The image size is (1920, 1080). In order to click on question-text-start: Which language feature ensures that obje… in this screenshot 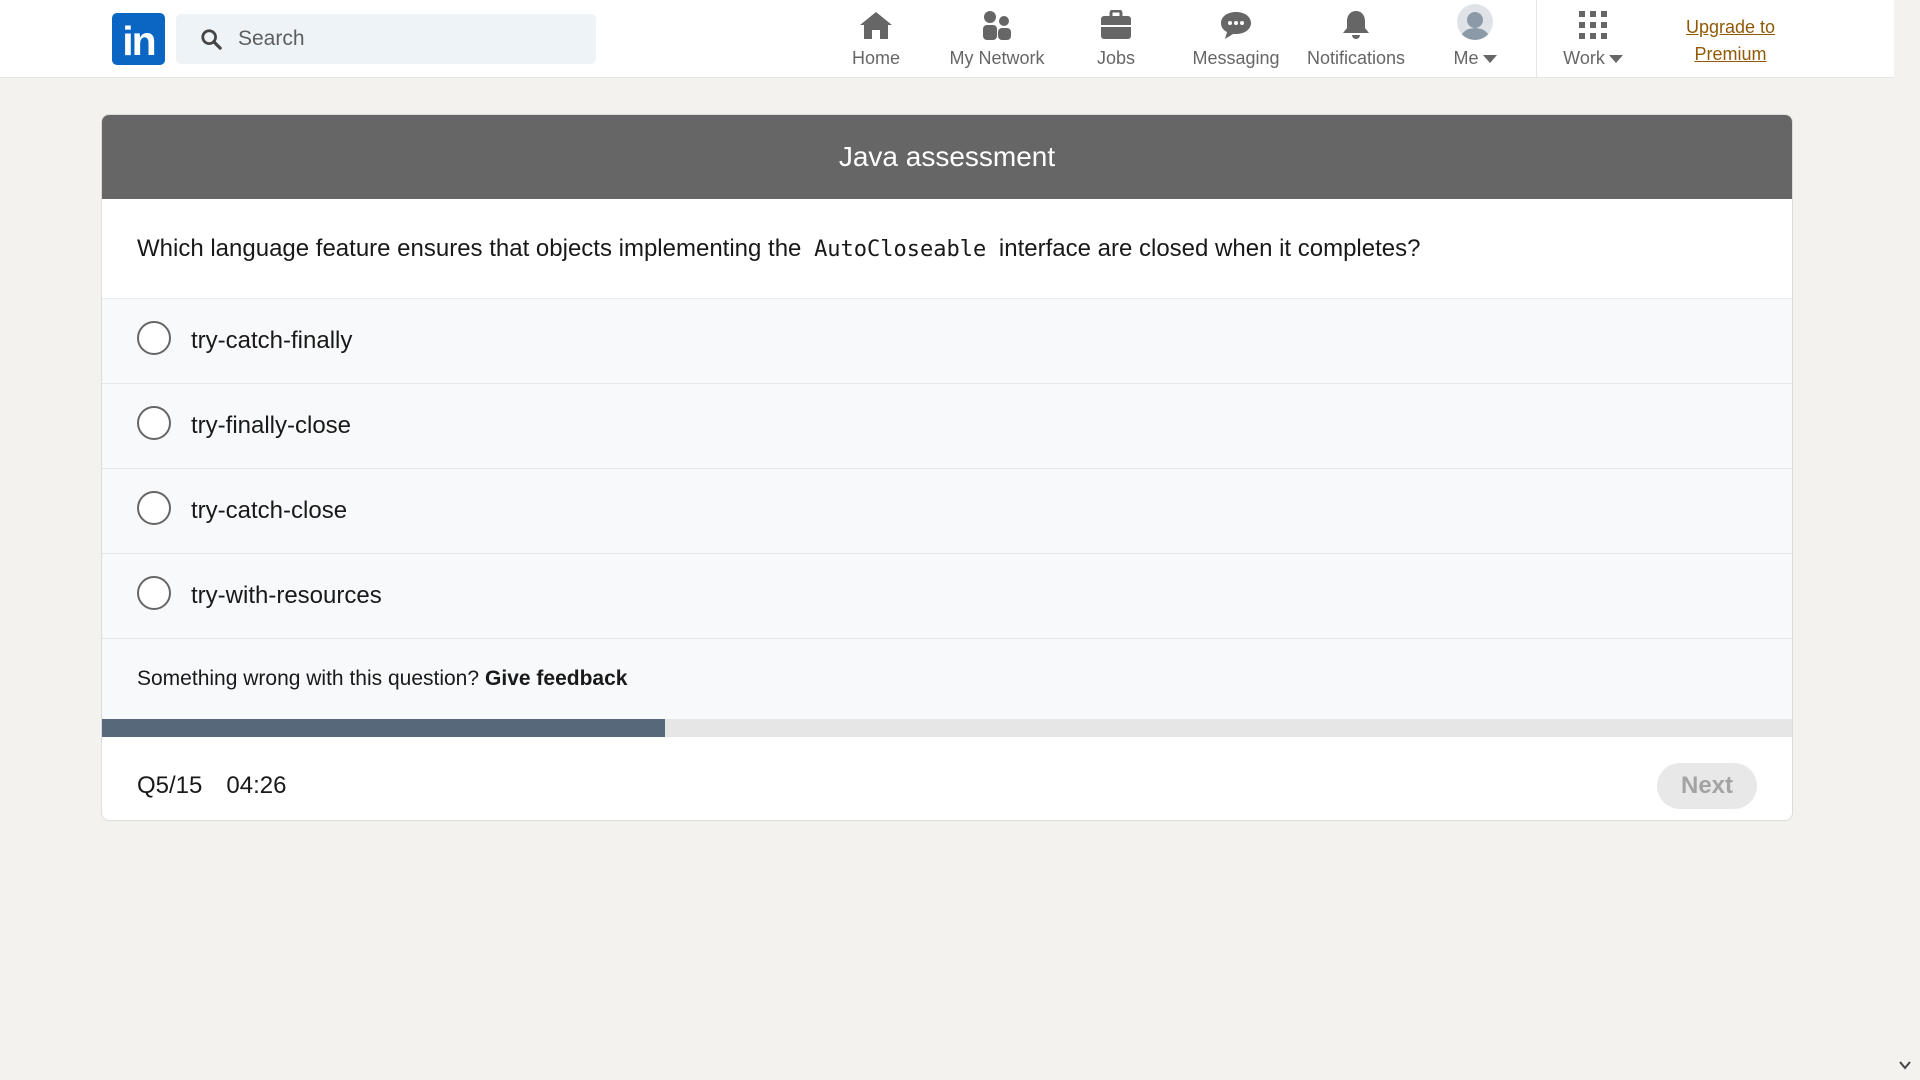, I will do `click(473, 248)`.